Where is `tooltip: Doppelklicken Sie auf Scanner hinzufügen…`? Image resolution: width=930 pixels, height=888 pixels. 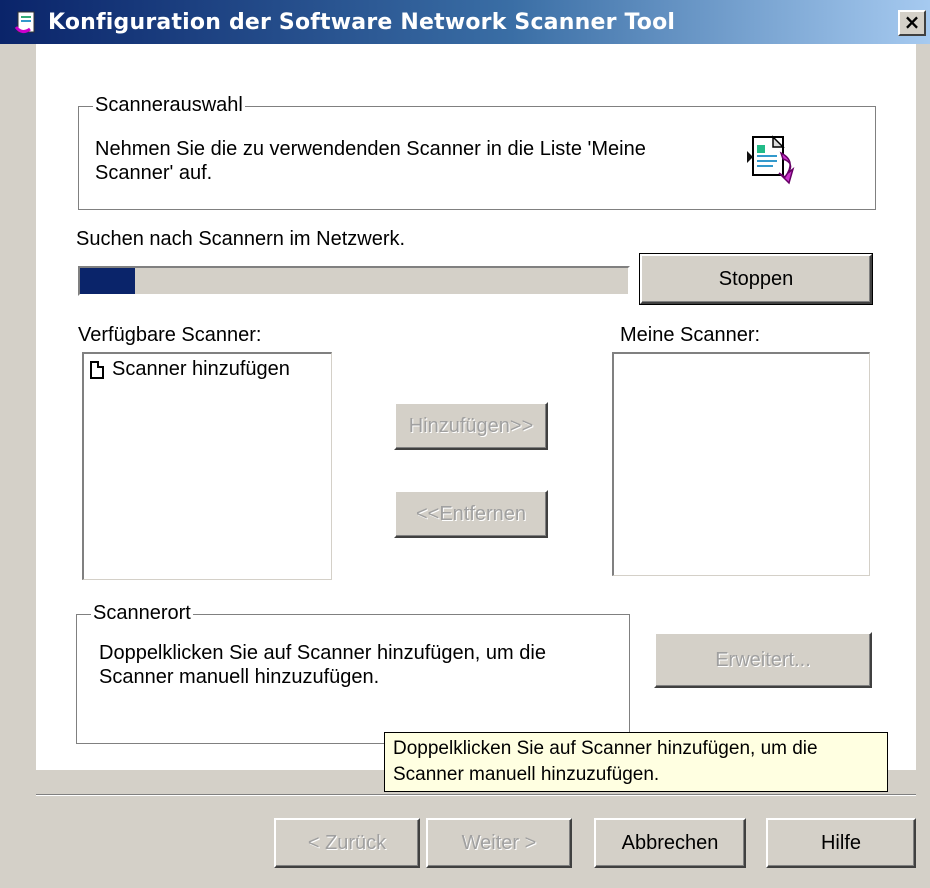
tooltip: Doppelklicken Sie auf Scanner hinzufügen… is located at coordinates (636, 762).